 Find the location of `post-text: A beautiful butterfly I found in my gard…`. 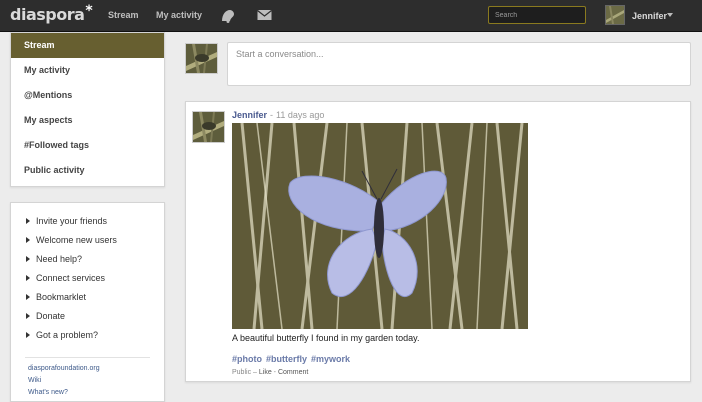

post-text: A beautiful butterfly I found in my gard… is located at coordinates (326, 338).